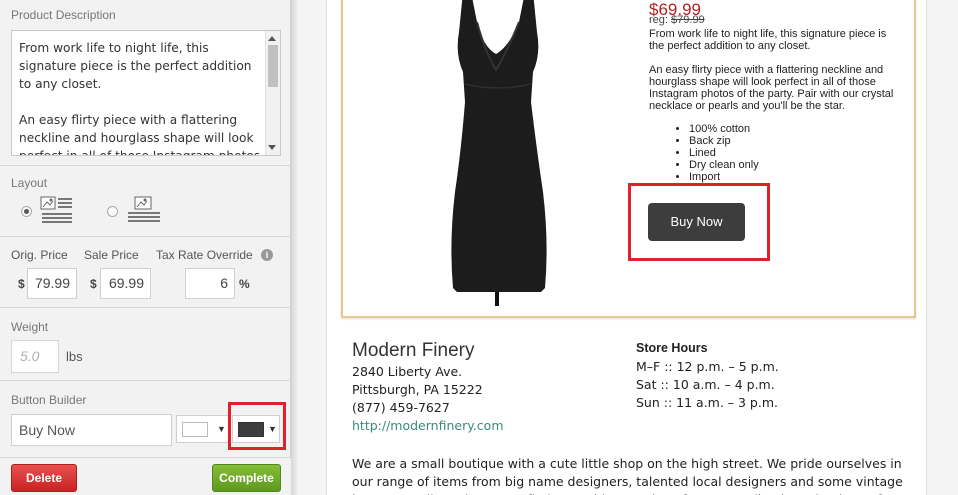 The width and height of the screenshot is (958, 495). Describe the element at coordinates (724, 129) in the screenshot. I see `feature-item: 100% cotton` at that location.